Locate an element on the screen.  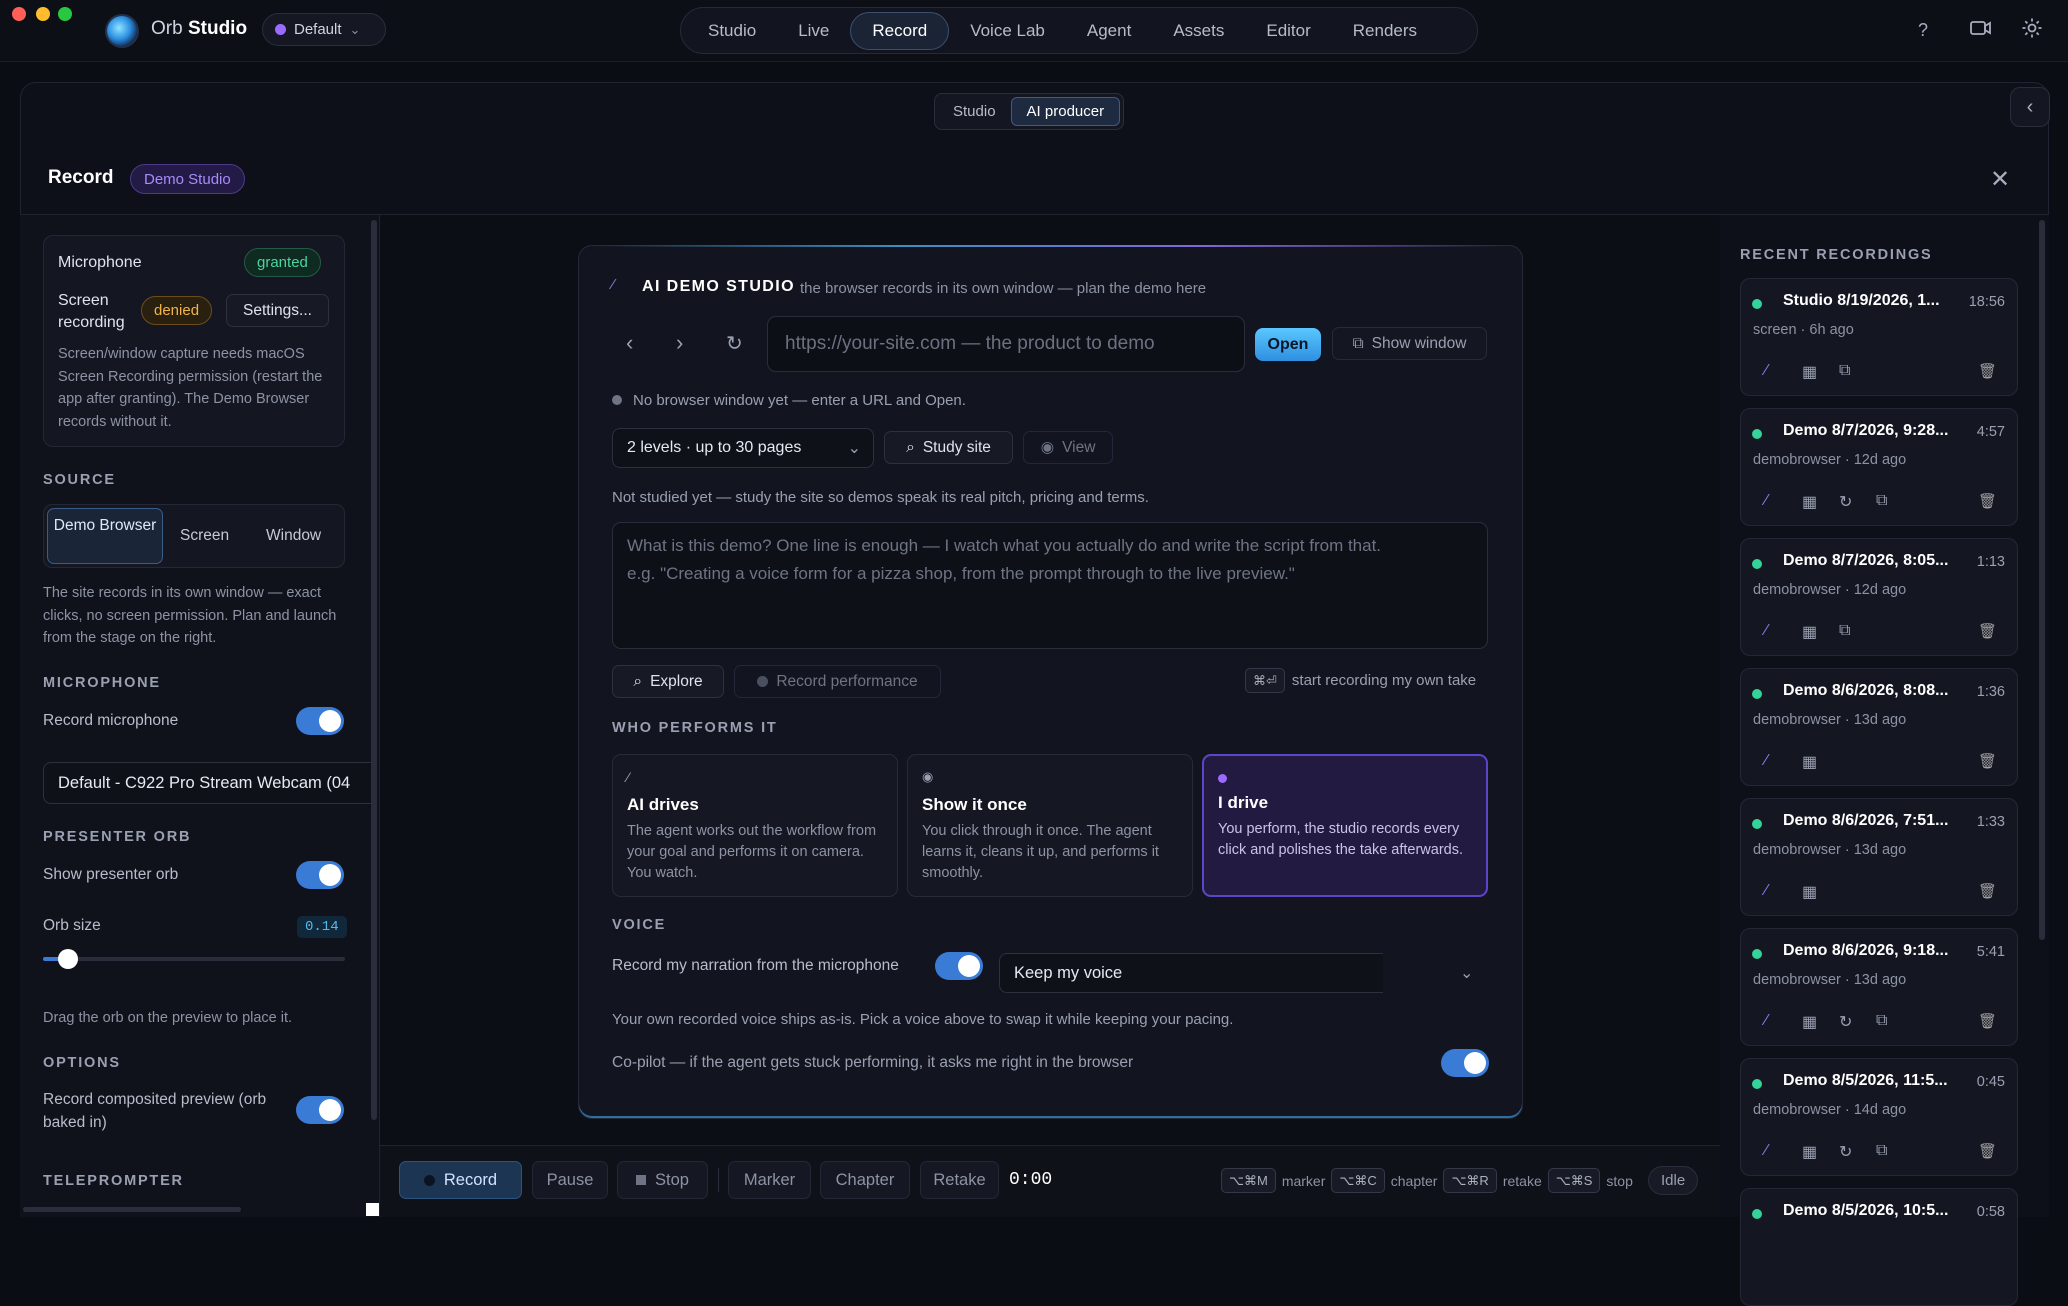
resize-handle is located at coordinates (372, 1209).